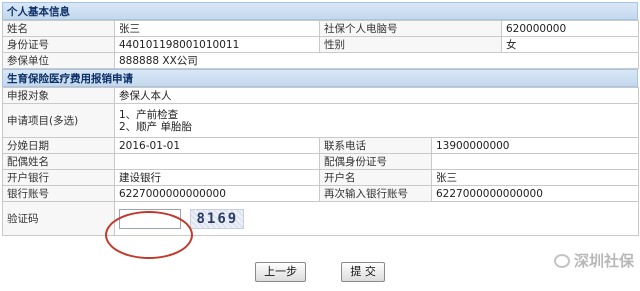 This screenshot has width=640, height=291. What do you see at coordinates (58, 161) in the screenshot?
I see `spouse-name-label: 配偶姓名` at bounding box center [58, 161].